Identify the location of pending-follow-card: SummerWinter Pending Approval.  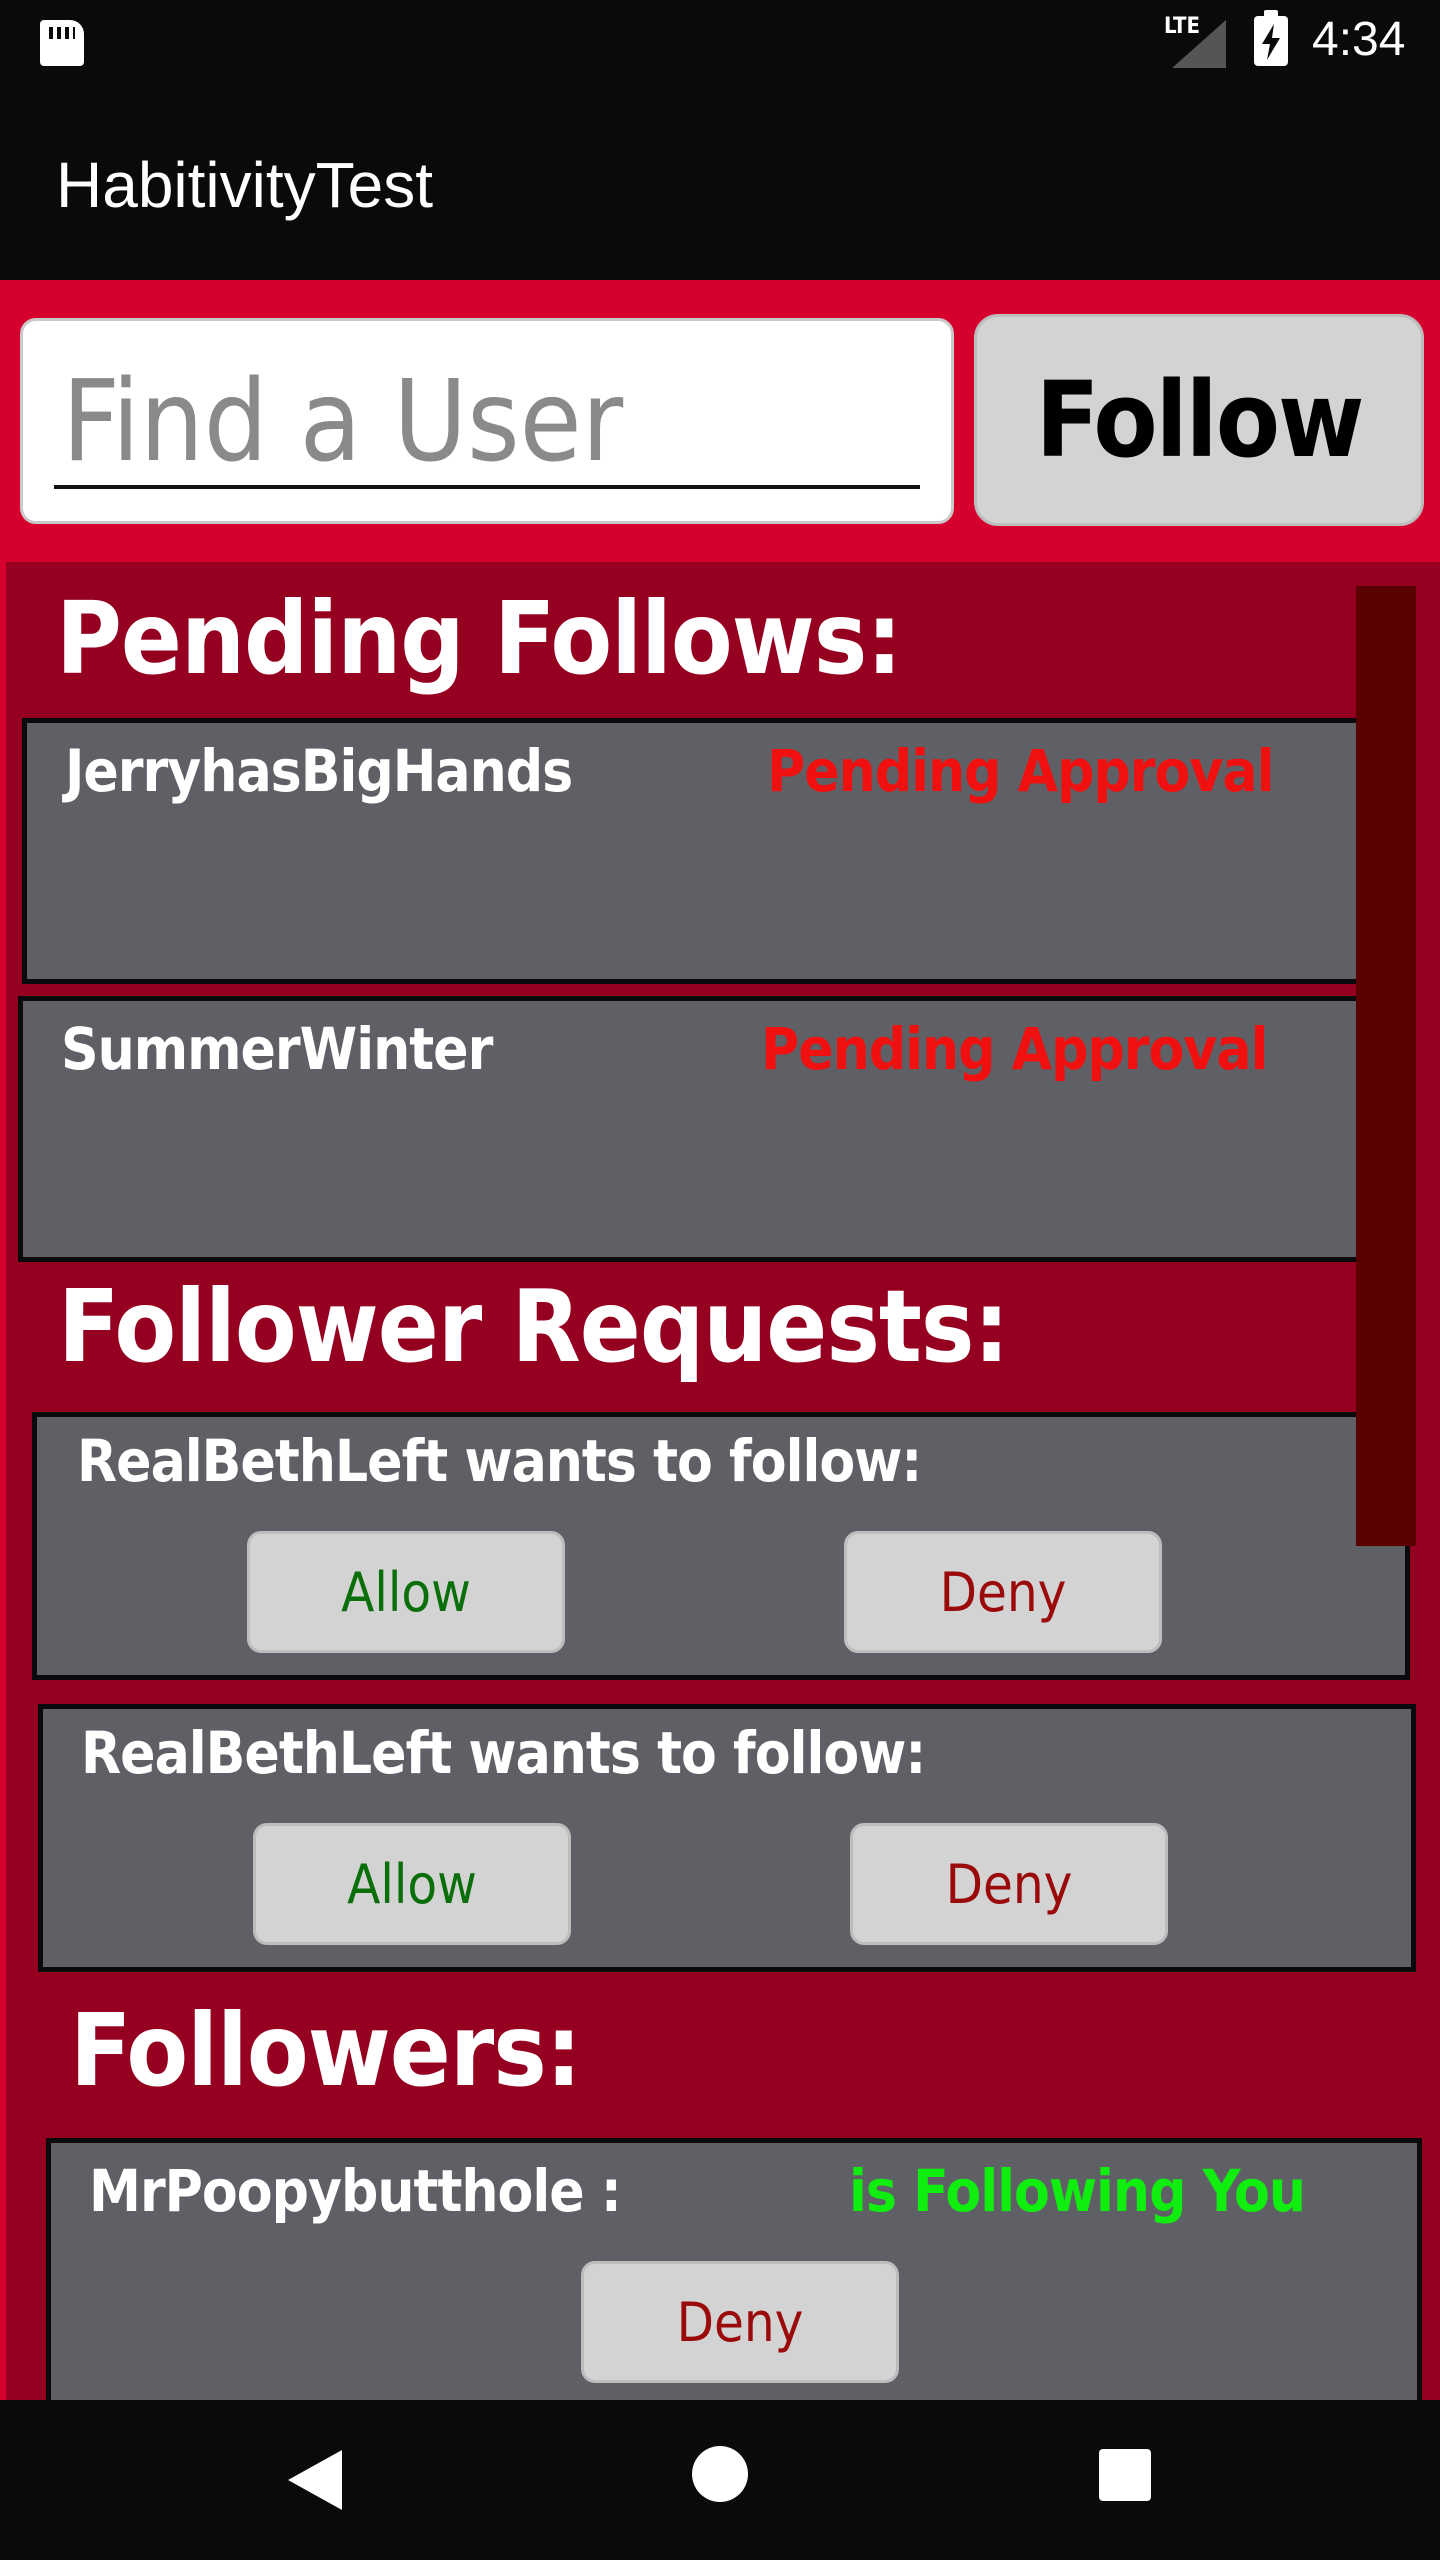
(690, 1129).